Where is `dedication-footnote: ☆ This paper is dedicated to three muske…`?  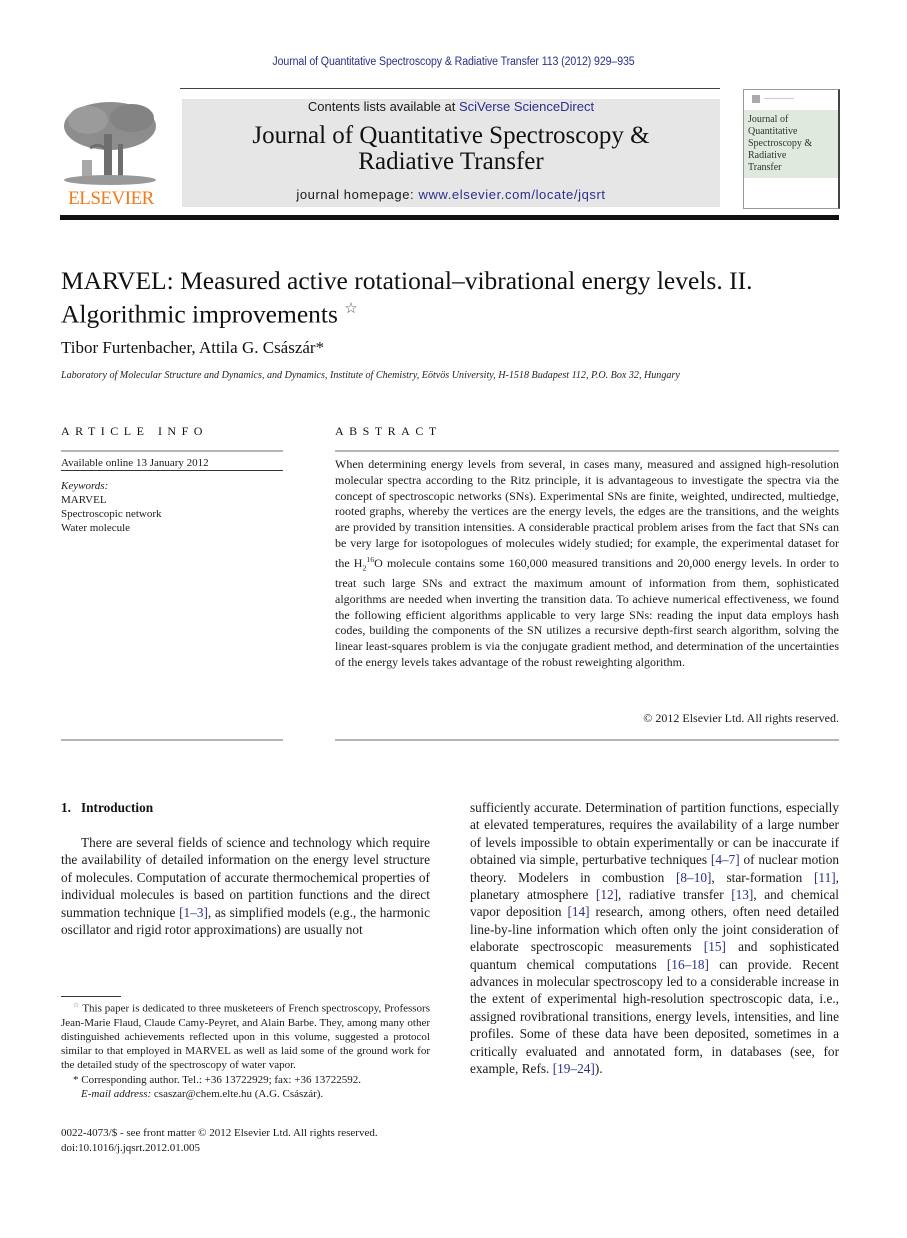 dedication-footnote: ☆ This paper is dedicated to three muske… is located at coordinates (245, 1035).